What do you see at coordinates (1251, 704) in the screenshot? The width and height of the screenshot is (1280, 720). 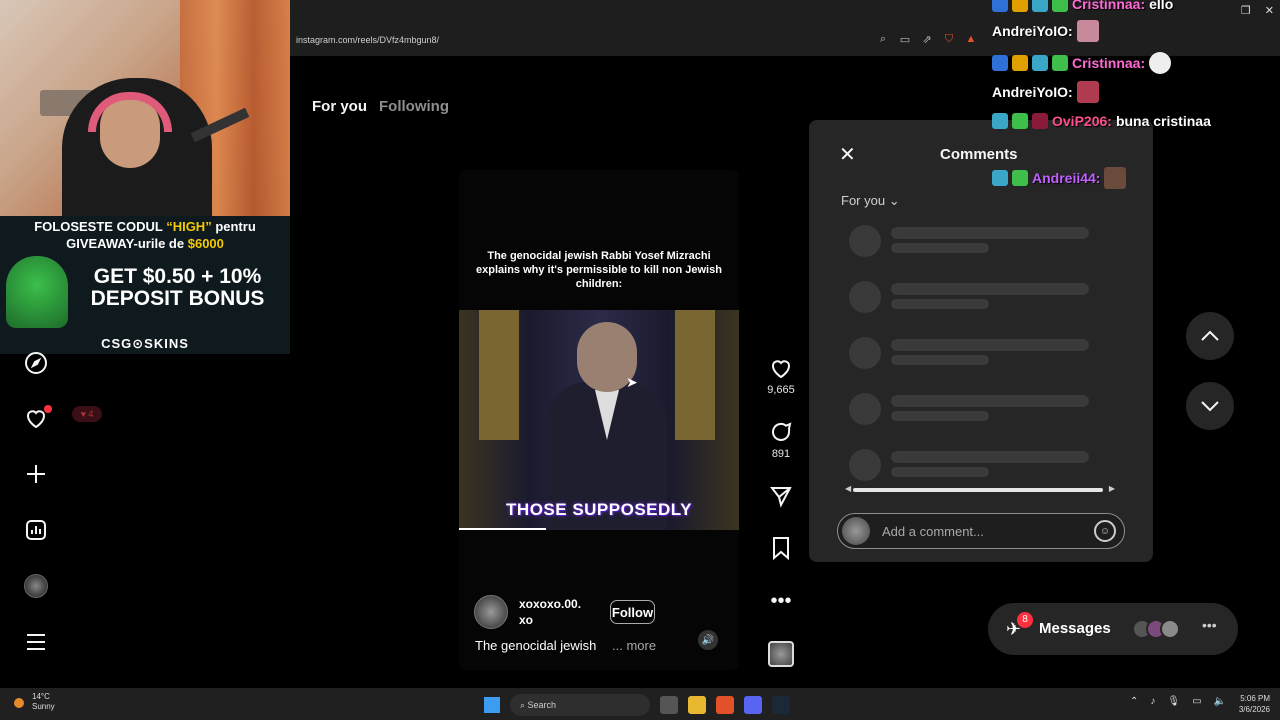 I see `clock: 5:06 PM 3/6/2026` at bounding box center [1251, 704].